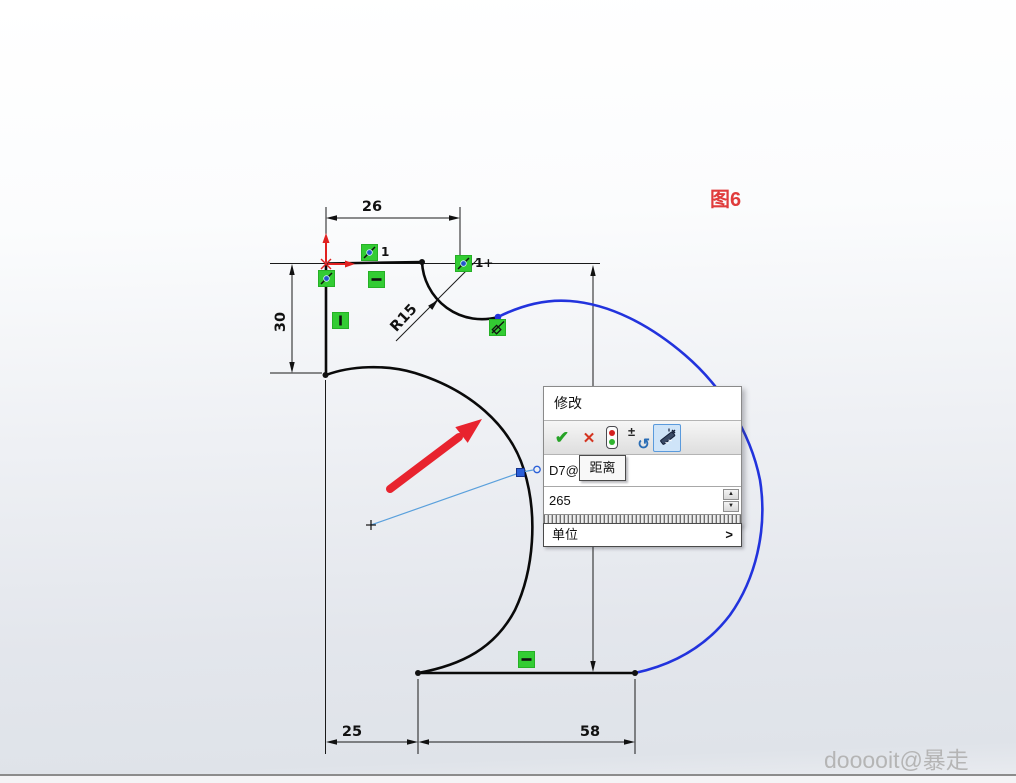 The height and width of the screenshot is (783, 1016). I want to click on dimension-58-text: 58, so click(590, 732).